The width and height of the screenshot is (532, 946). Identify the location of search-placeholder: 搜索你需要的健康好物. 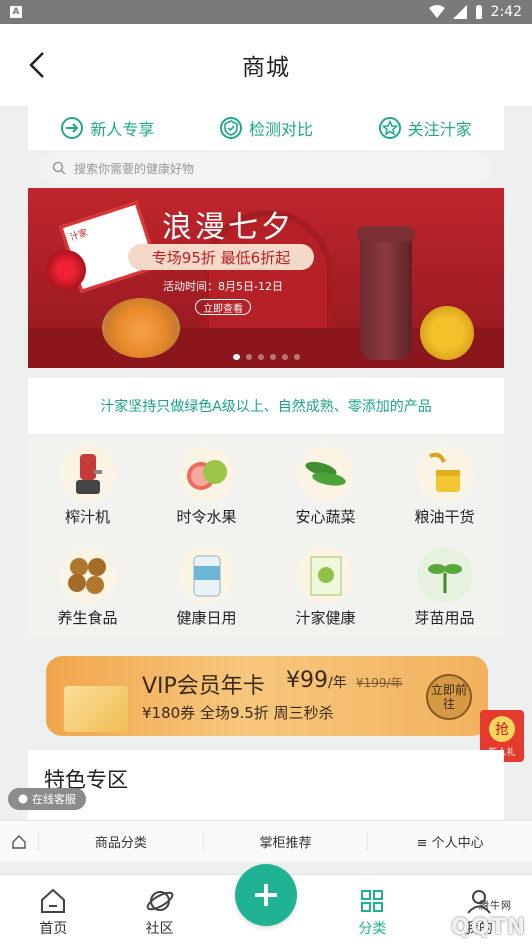
(134, 168).